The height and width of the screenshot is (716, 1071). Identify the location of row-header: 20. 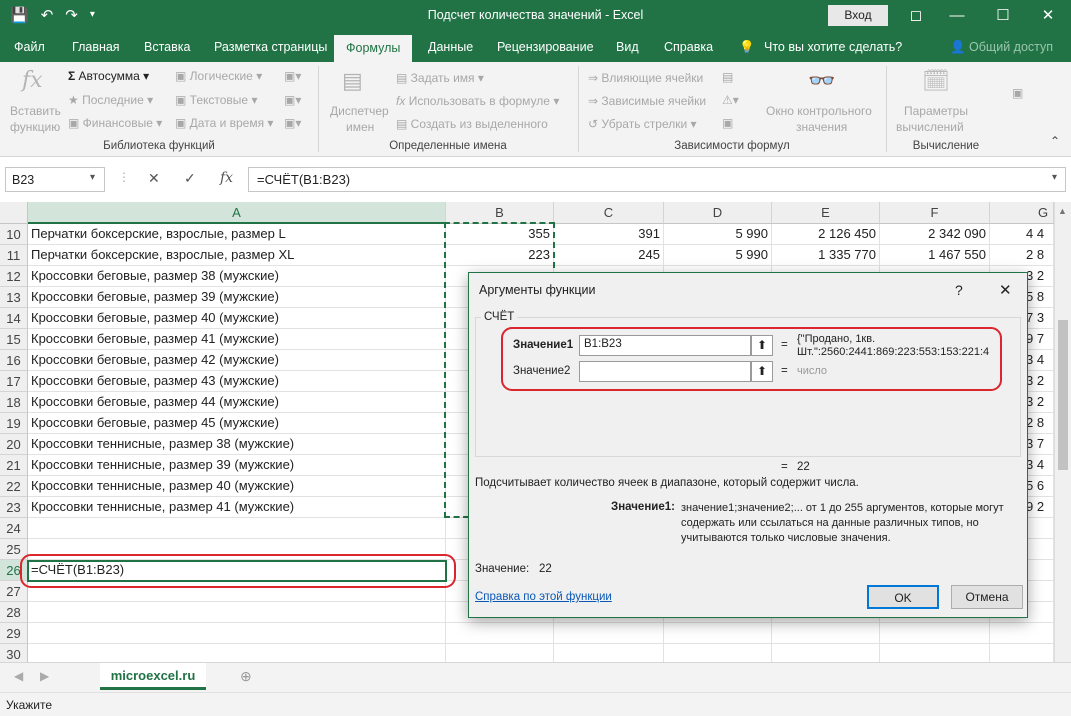
(14, 444).